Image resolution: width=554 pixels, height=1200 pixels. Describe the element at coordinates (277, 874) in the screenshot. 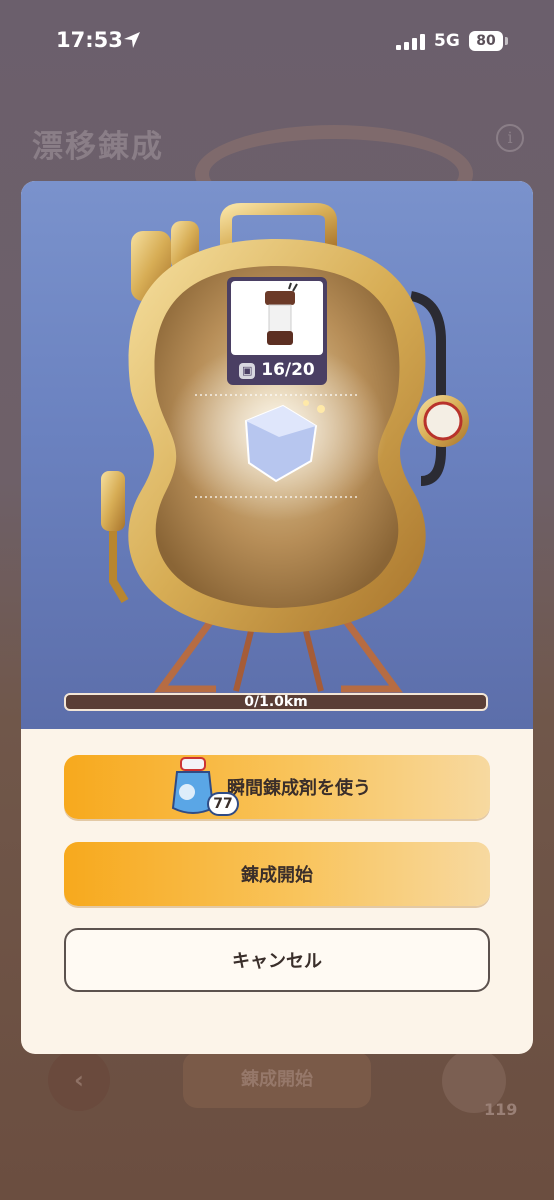

I see `start-alchemy-button: 錬成開始` at that location.